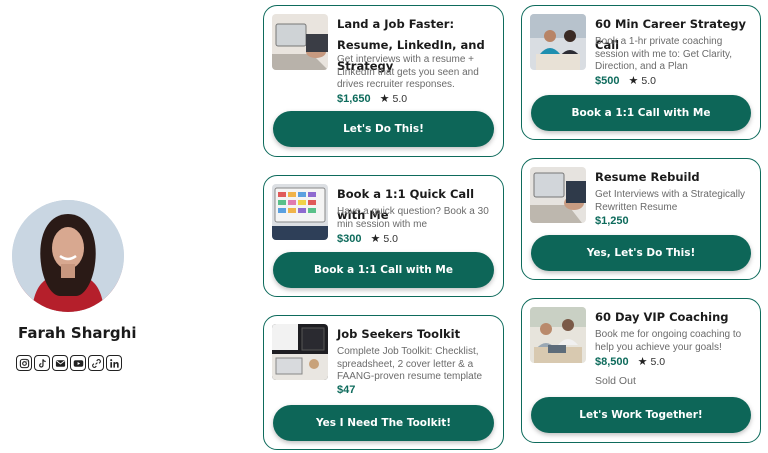 The width and height of the screenshot is (768, 453). Describe the element at coordinates (383, 423) in the screenshot. I see `cta-button: Yes I Need The Toolkit!` at that location.